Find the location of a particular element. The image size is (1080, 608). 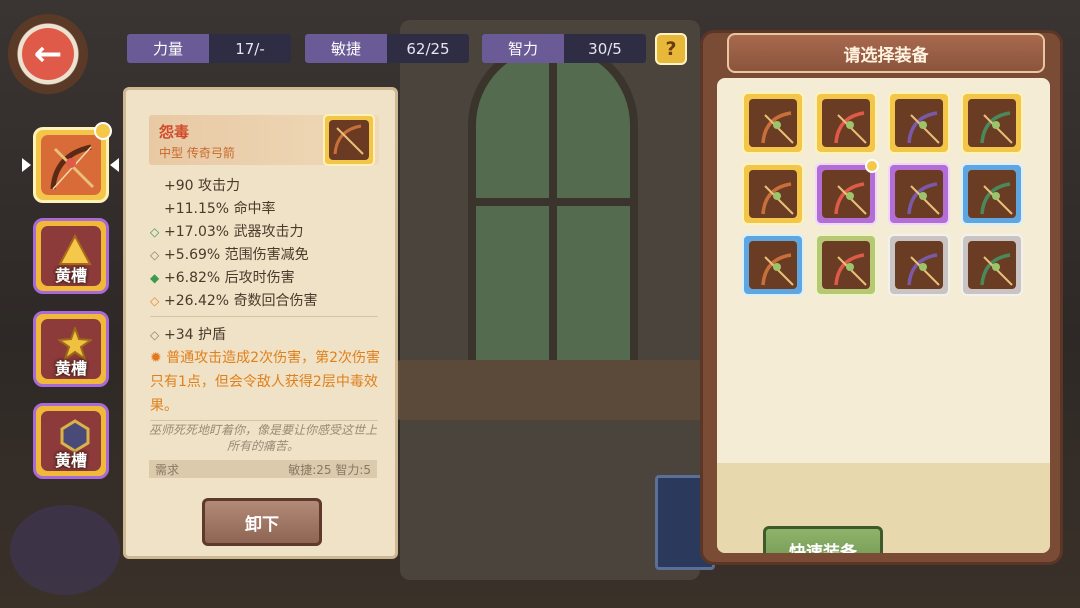

attribute-shield: ◇ +34 护盾 is located at coordinates (188, 335).